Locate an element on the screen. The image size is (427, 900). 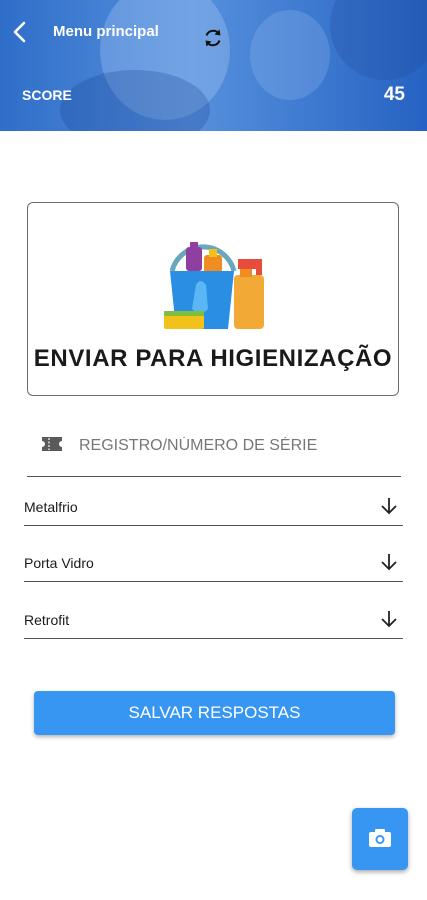
camera-button is located at coordinates (380, 839).